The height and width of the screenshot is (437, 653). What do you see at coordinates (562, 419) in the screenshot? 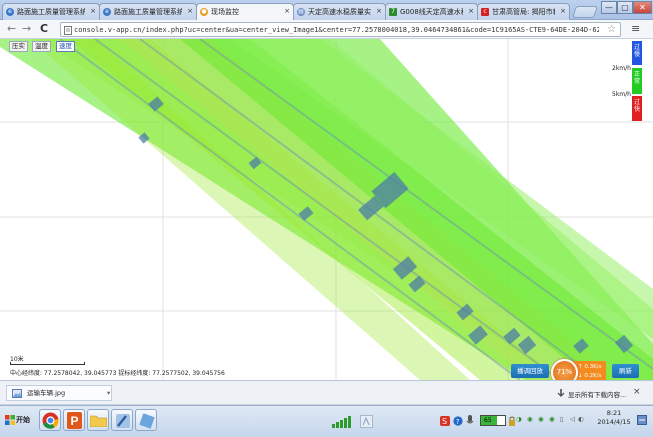
I see `tray-flag-icon: ▯` at bounding box center [562, 419].